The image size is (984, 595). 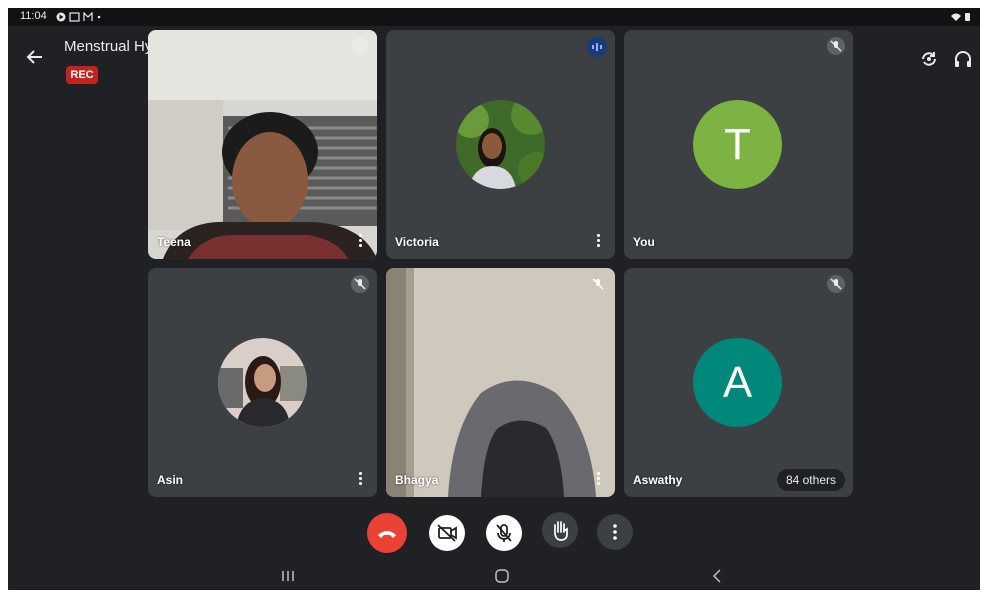 I want to click on raise-hand-button, so click(x=560, y=530).